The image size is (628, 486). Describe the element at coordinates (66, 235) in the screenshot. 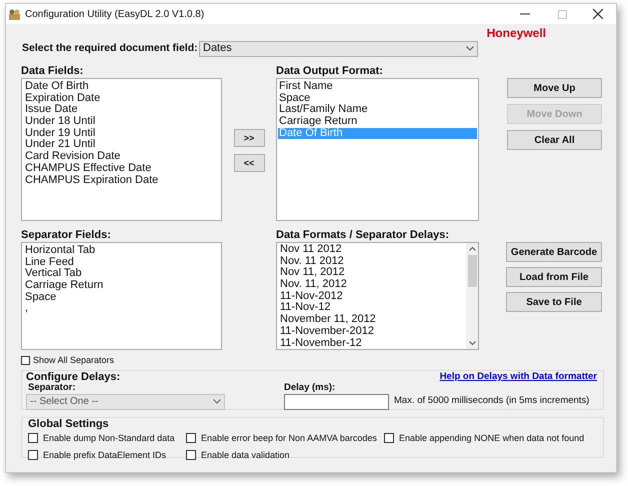

I see `list-label: Separator Fields:` at that location.